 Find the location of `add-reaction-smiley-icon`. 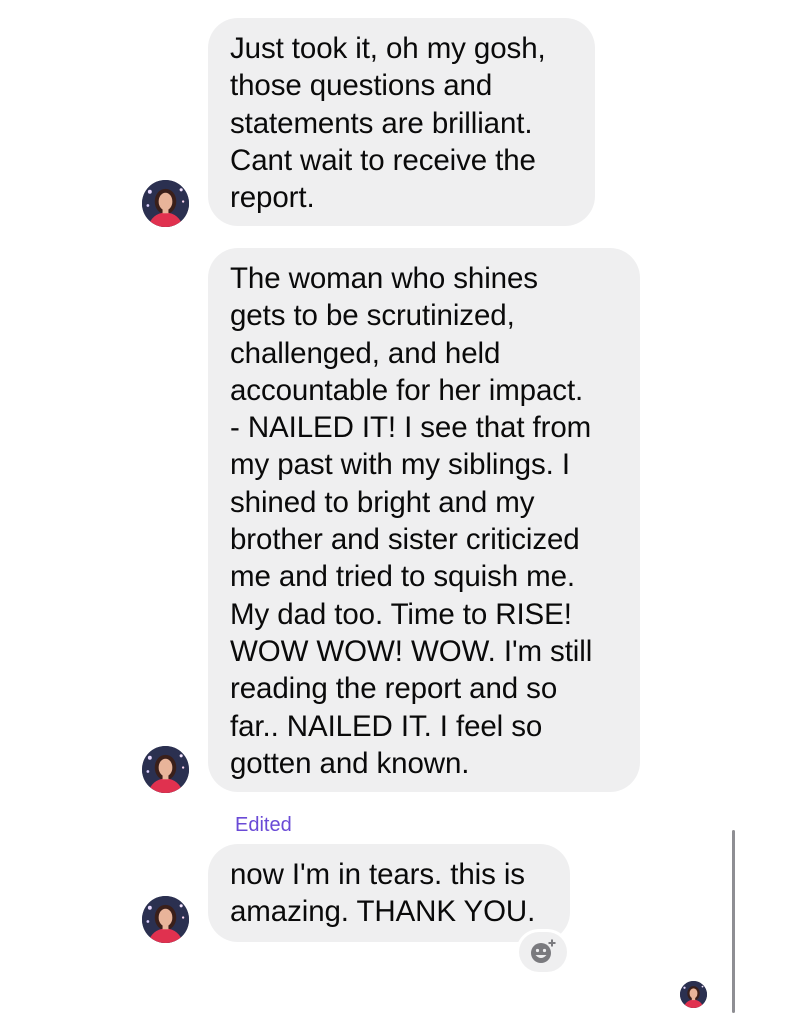

add-reaction-smiley-icon is located at coordinates (543, 951).